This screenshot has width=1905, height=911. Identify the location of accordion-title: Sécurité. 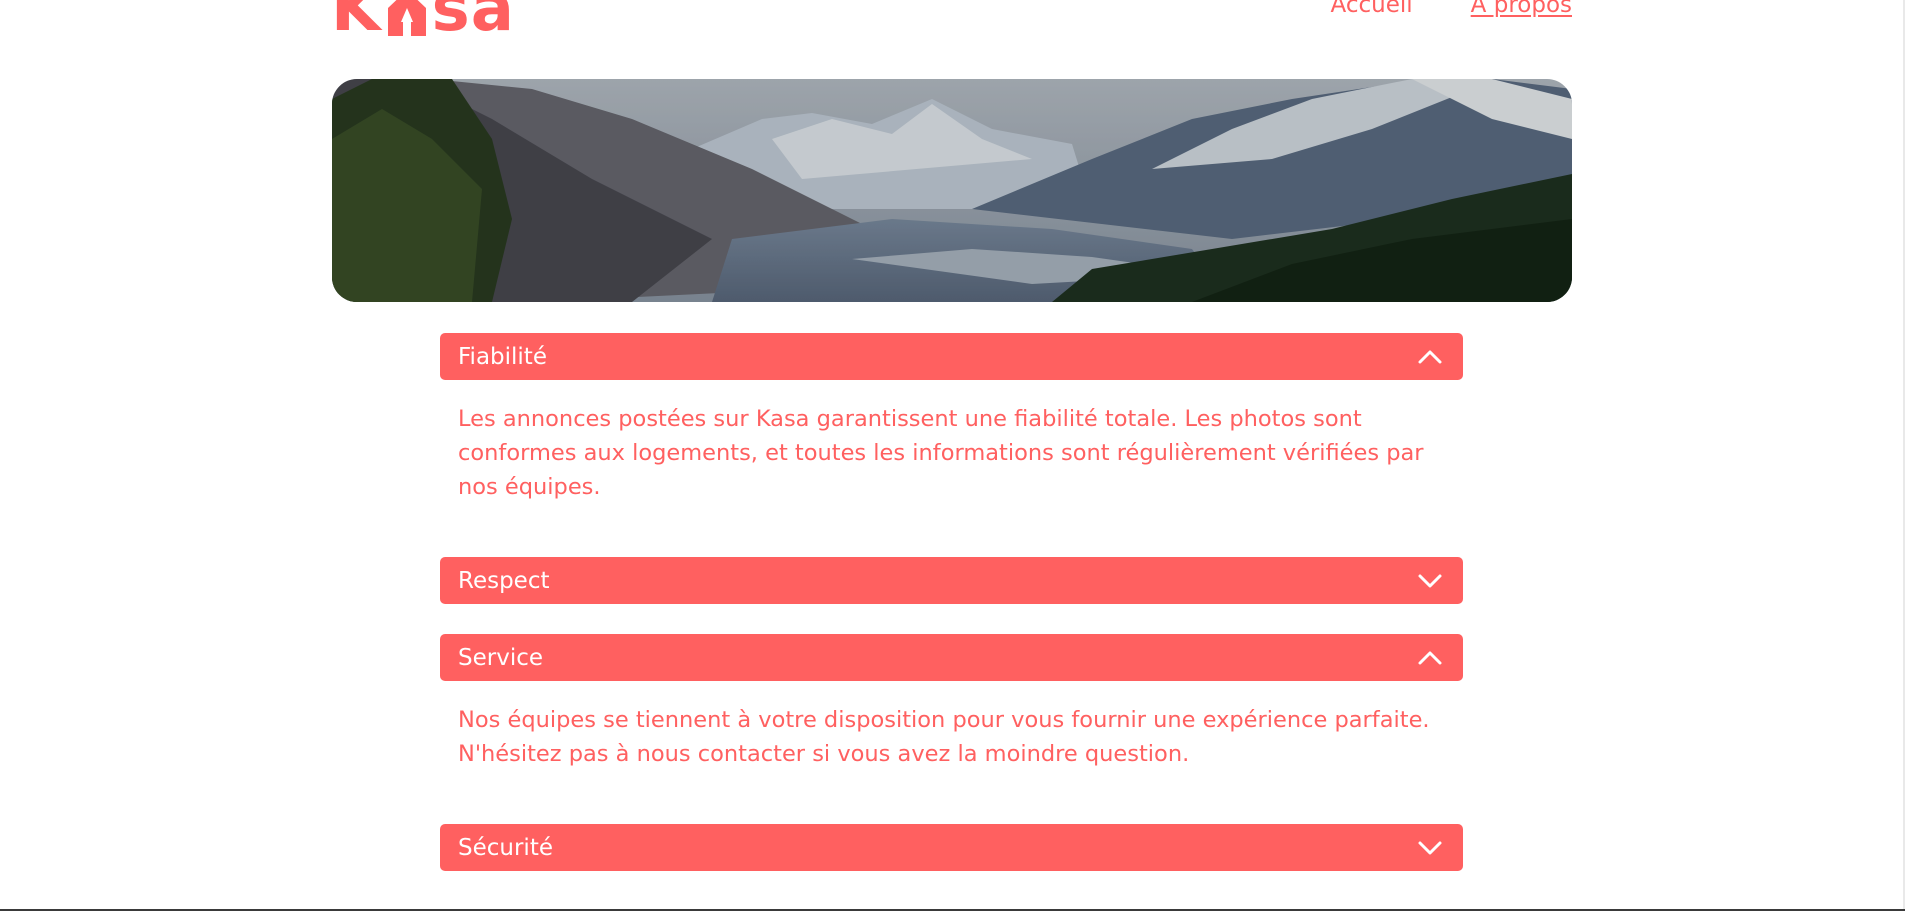
(505, 847).